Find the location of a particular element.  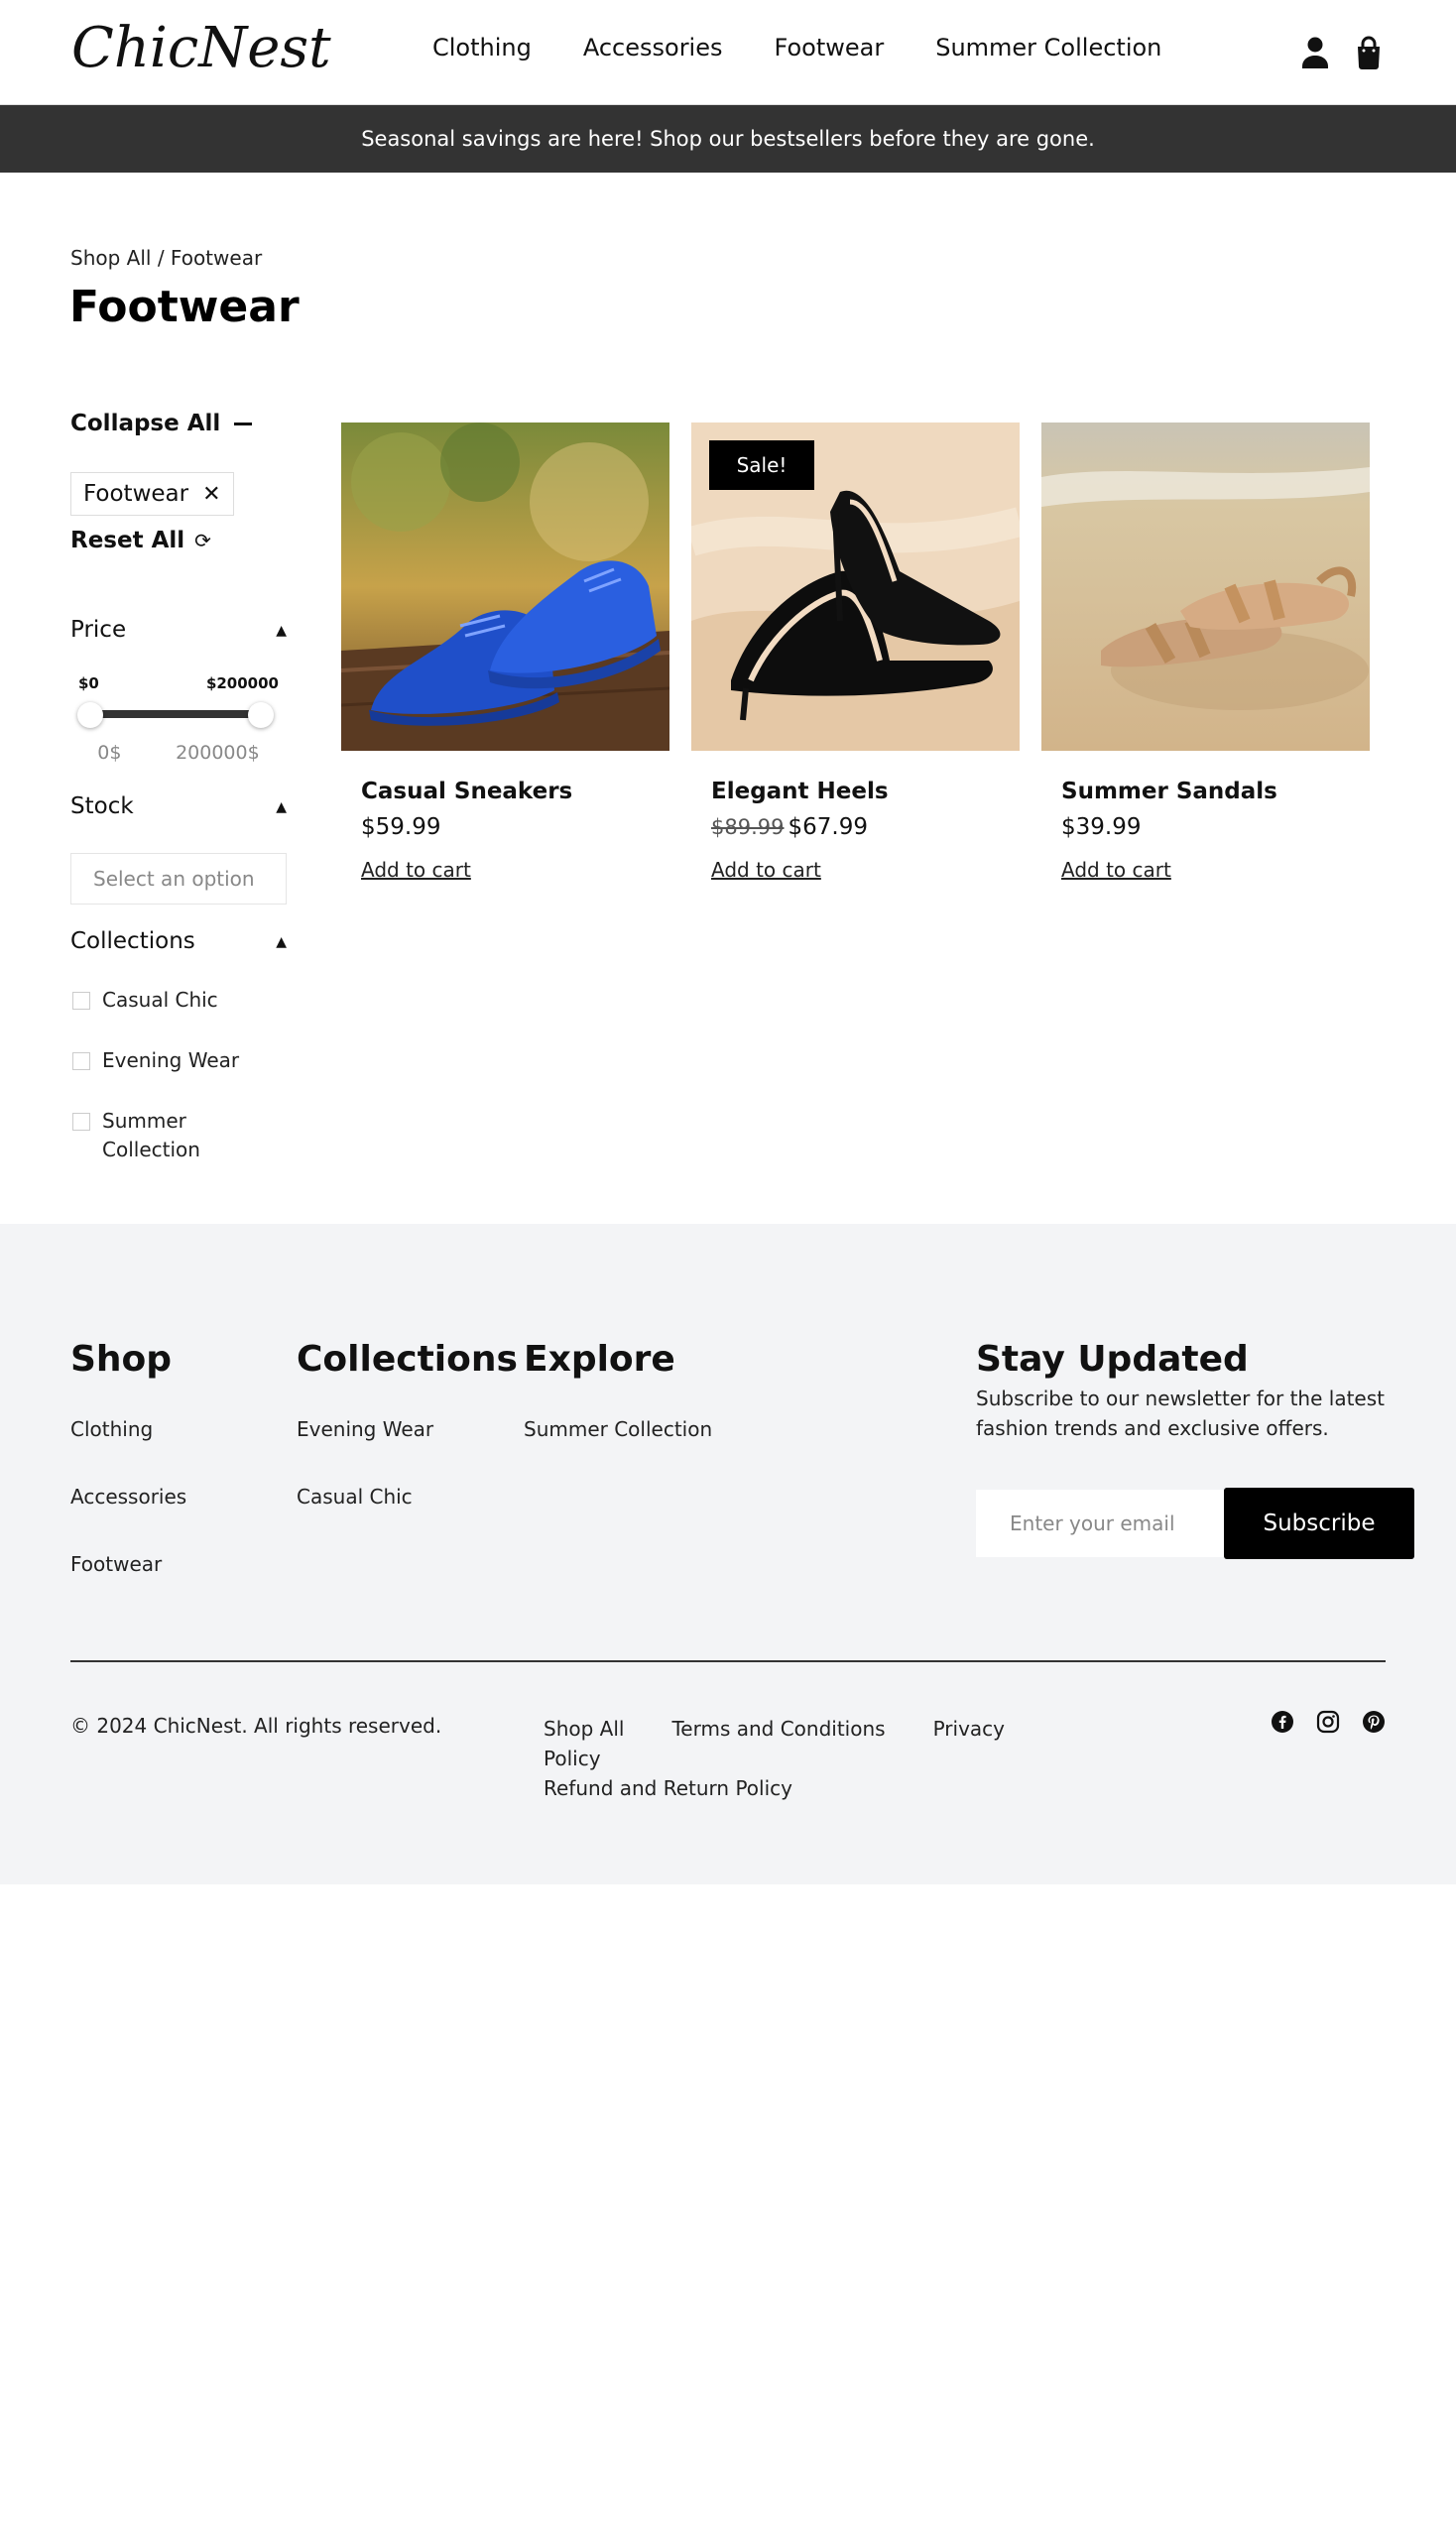

stock-select: Select an option is located at coordinates (178, 879).